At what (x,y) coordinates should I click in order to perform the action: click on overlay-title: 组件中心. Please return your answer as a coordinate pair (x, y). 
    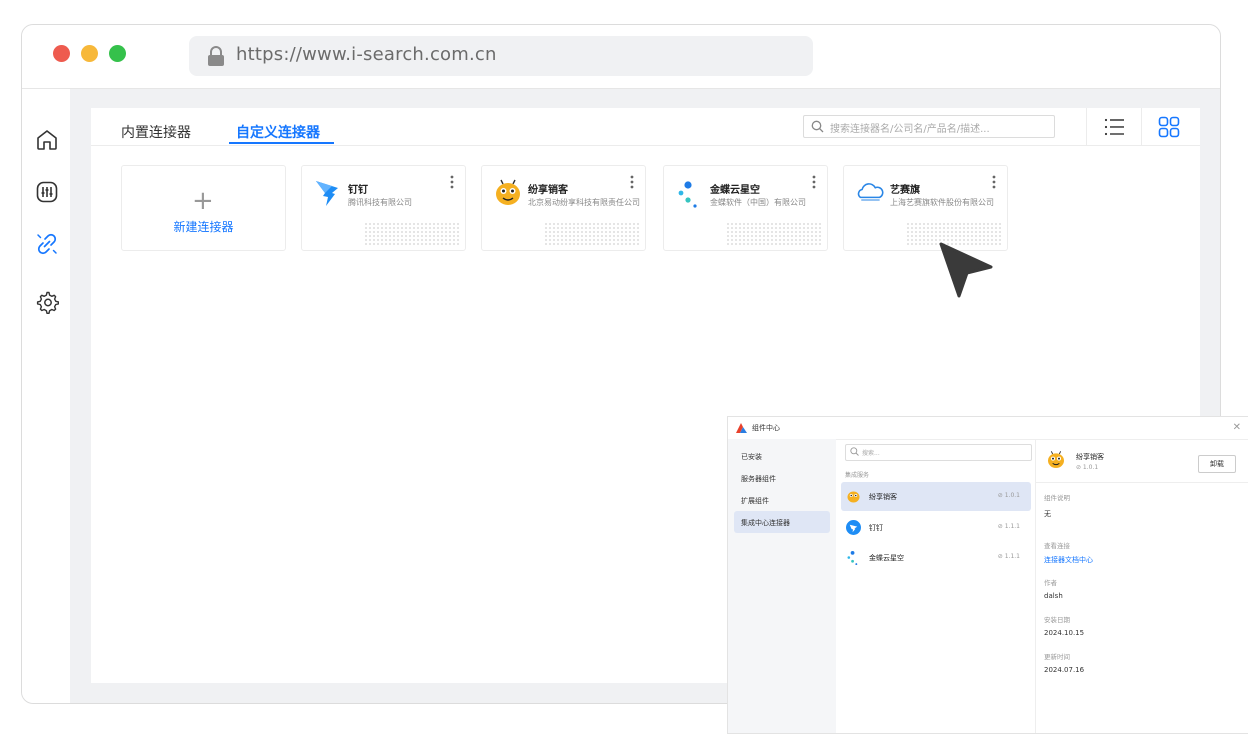
    Looking at the image, I should click on (766, 428).